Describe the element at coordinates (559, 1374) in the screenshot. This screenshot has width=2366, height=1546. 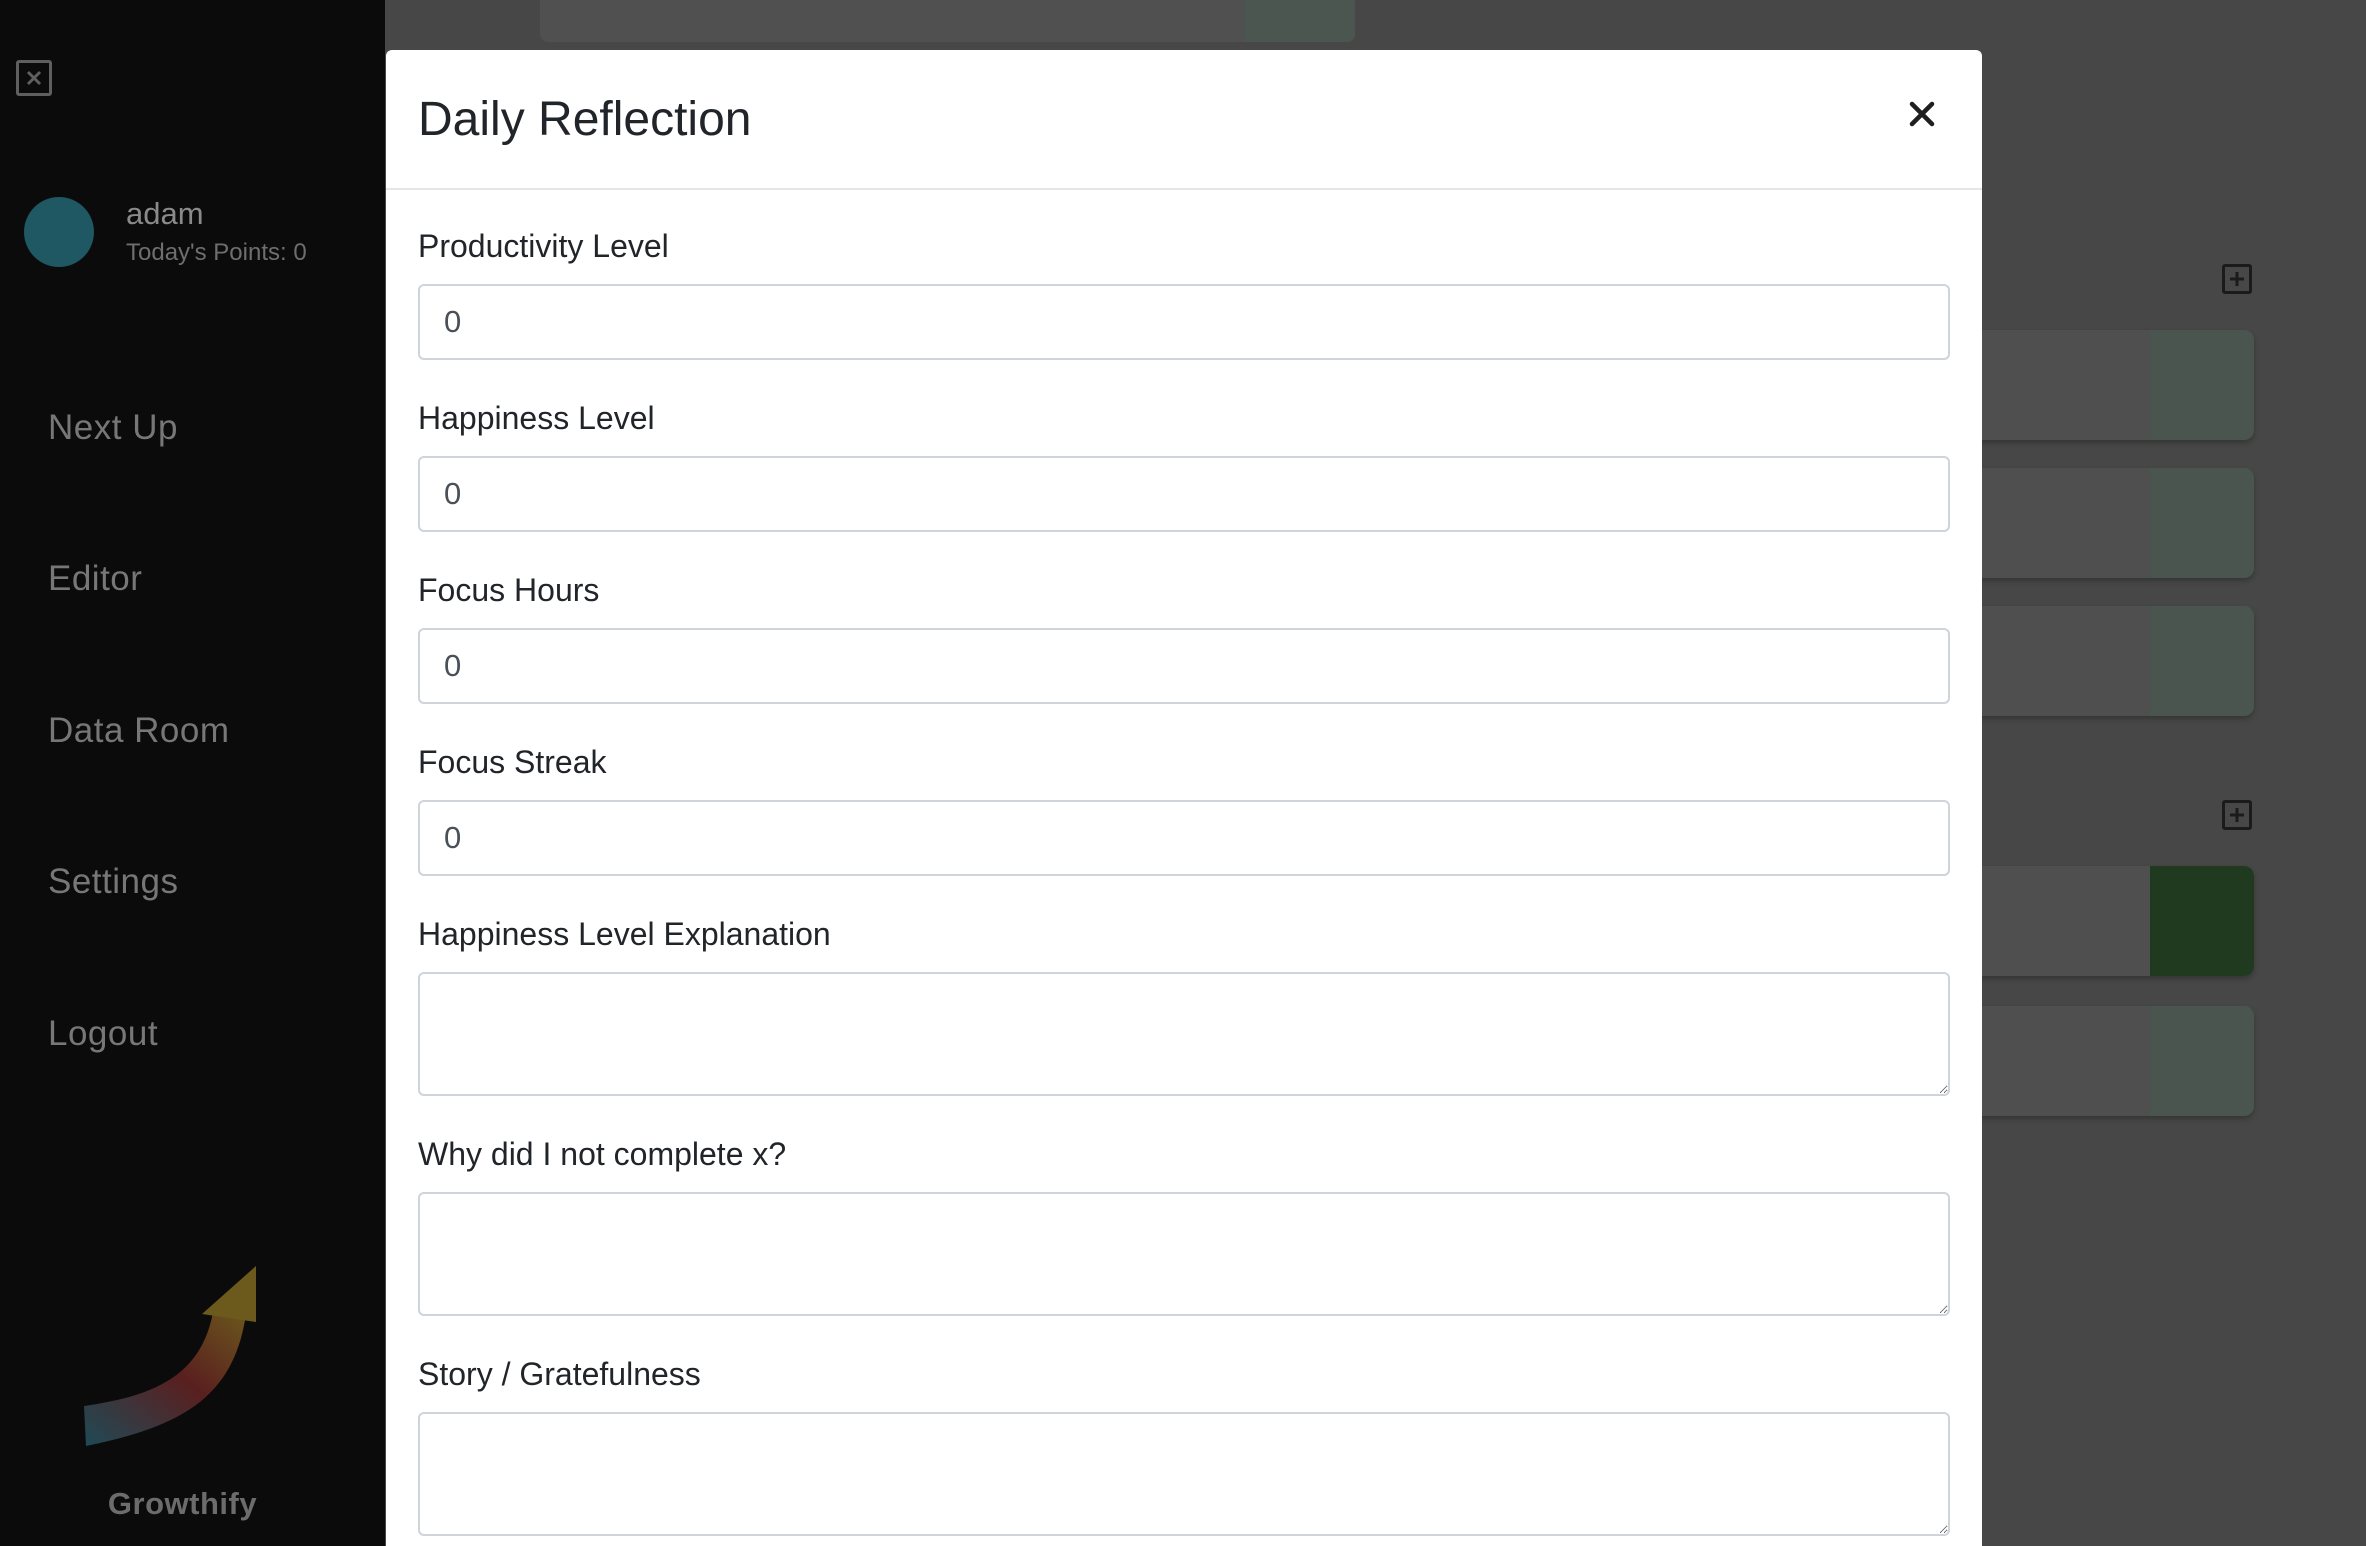
I see `field-label: Story / Gratefulness` at that location.